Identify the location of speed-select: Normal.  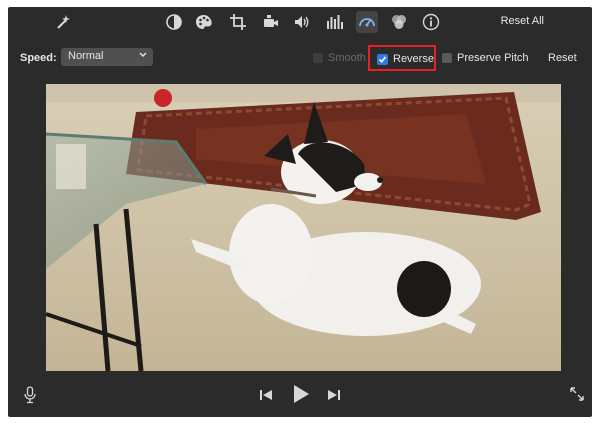
(107, 57).